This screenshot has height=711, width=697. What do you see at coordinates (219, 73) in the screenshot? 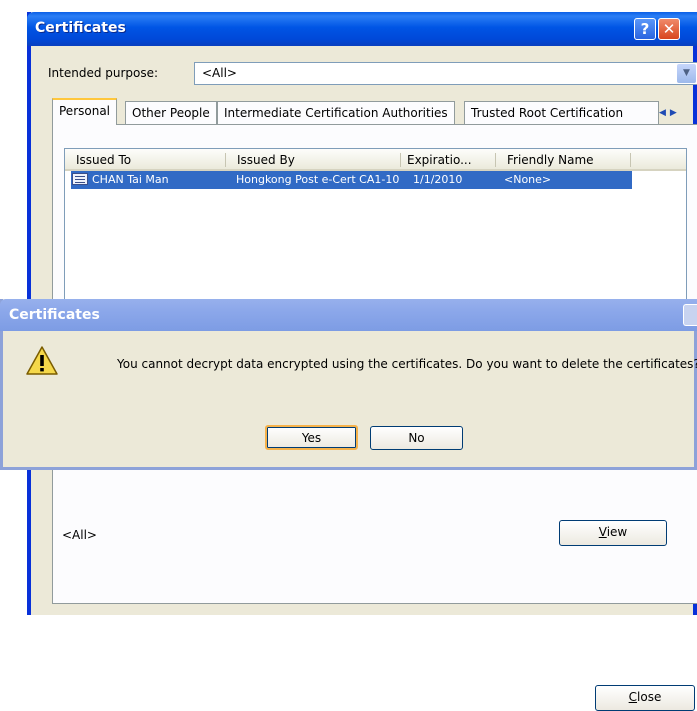
I see `intended-purpose-value: <All>` at bounding box center [219, 73].